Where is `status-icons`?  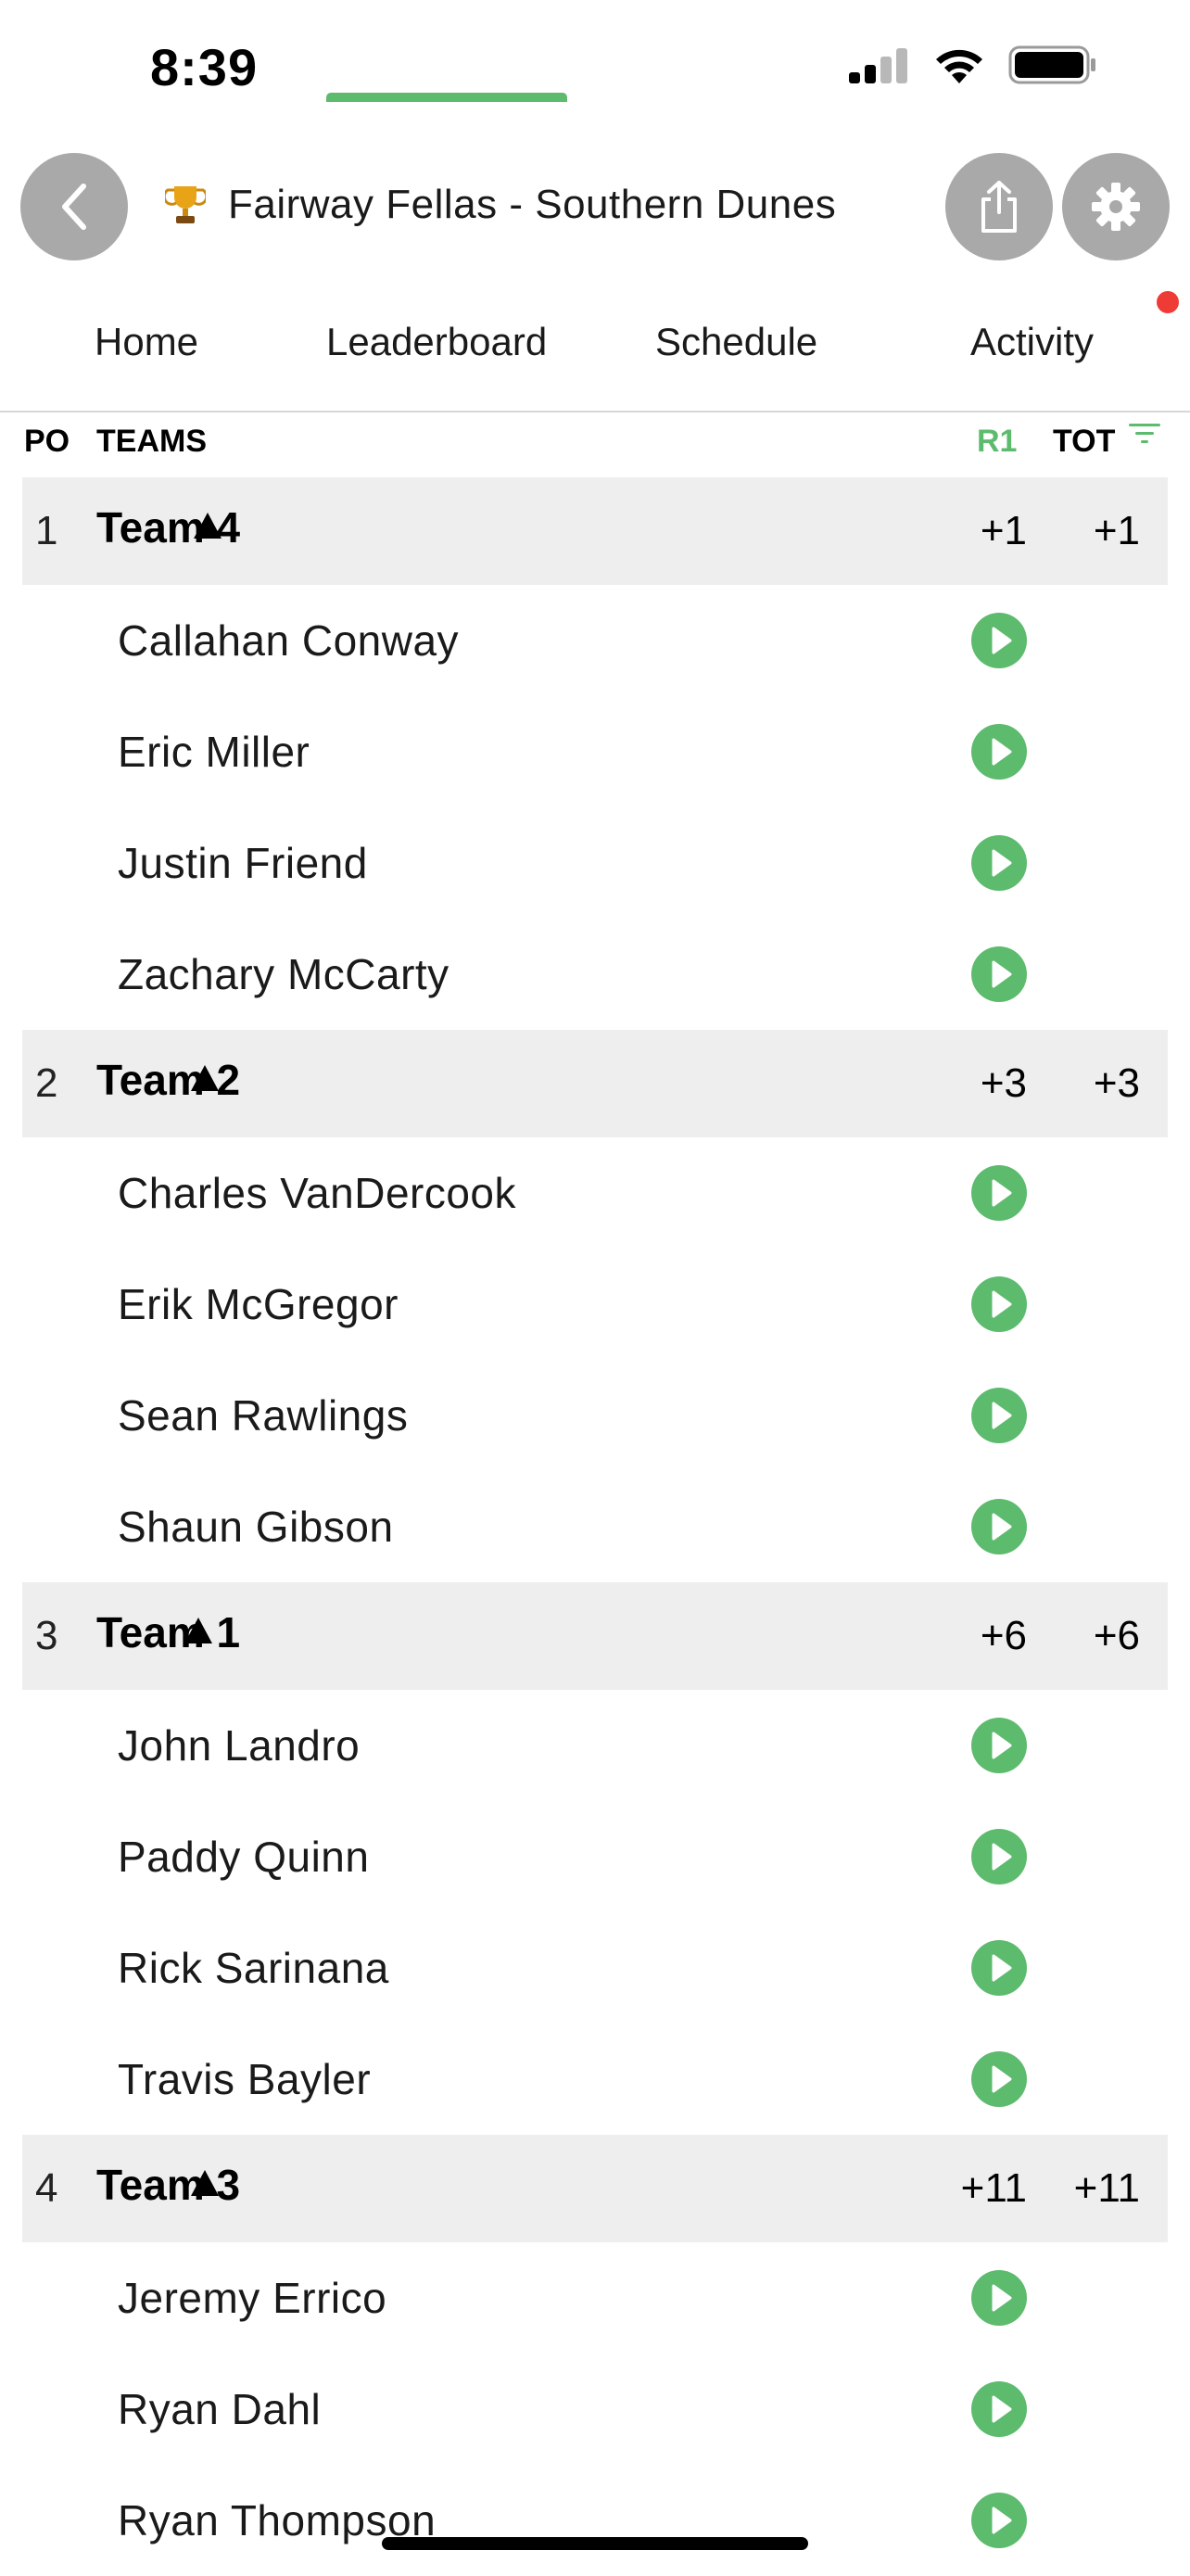
status-icons is located at coordinates (972, 64).